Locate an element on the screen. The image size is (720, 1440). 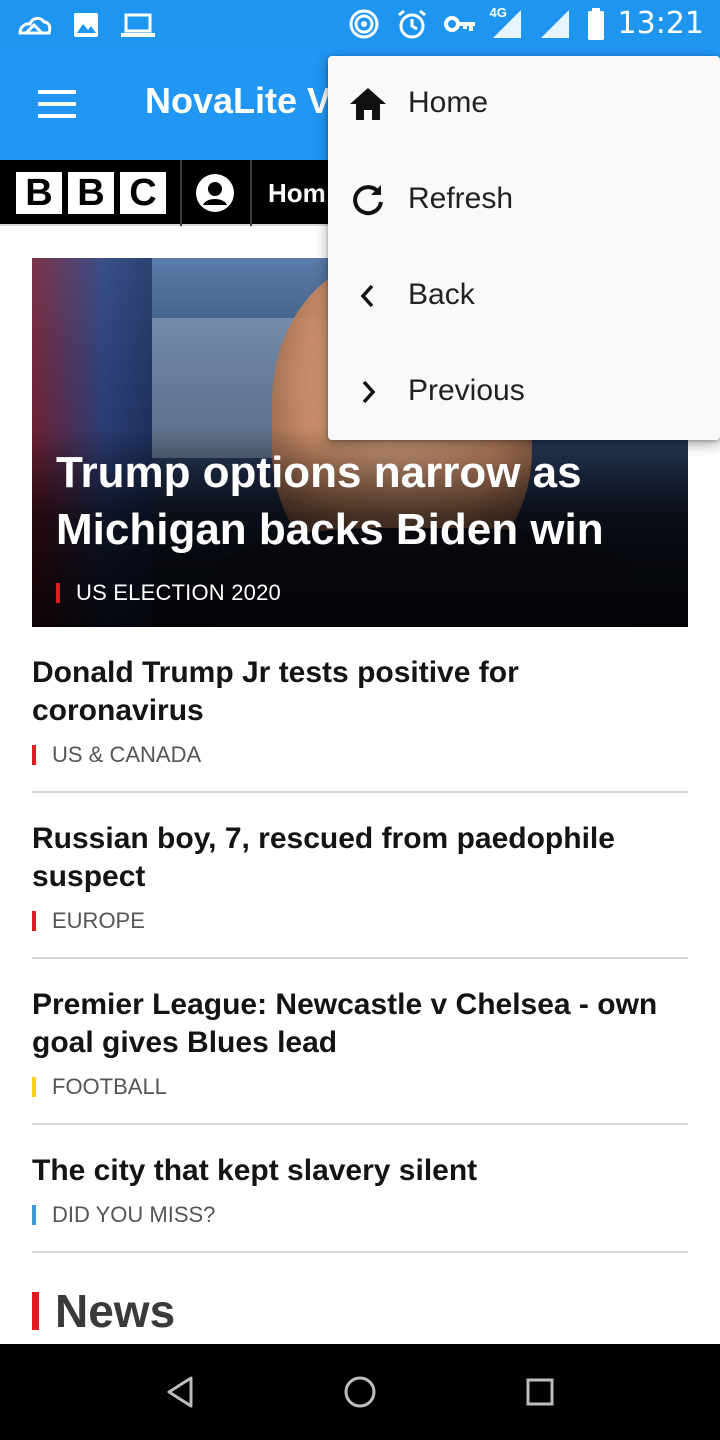
account-icon is located at coordinates (215, 193).